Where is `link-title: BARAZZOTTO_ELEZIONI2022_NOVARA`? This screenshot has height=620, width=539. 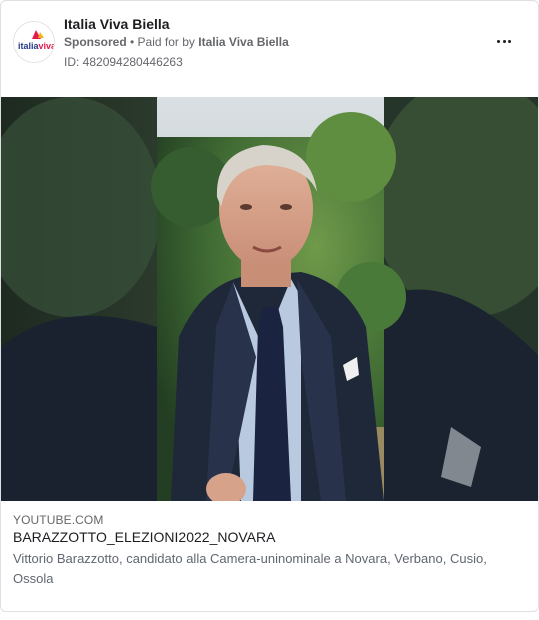 link-title: BARAZZOTTO_ELEZIONI2022_NOVARA is located at coordinates (144, 537).